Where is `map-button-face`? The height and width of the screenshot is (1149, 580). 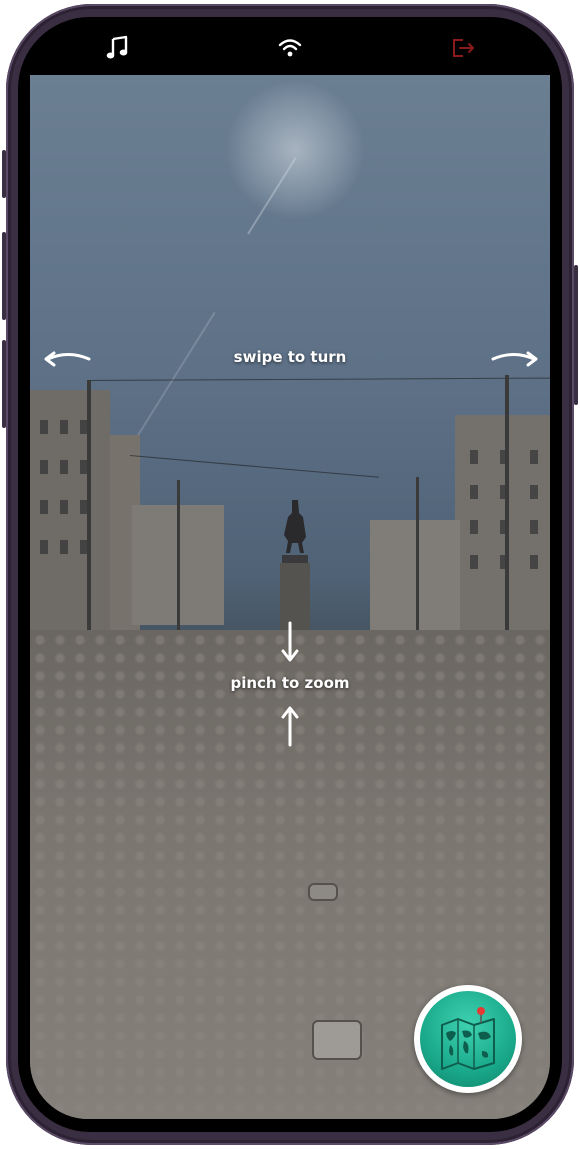
map-button-face is located at coordinates (468, 1039).